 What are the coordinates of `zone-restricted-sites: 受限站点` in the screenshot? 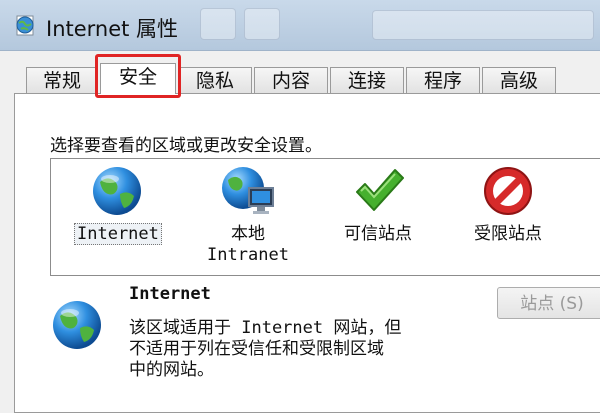 It's located at (508, 204).